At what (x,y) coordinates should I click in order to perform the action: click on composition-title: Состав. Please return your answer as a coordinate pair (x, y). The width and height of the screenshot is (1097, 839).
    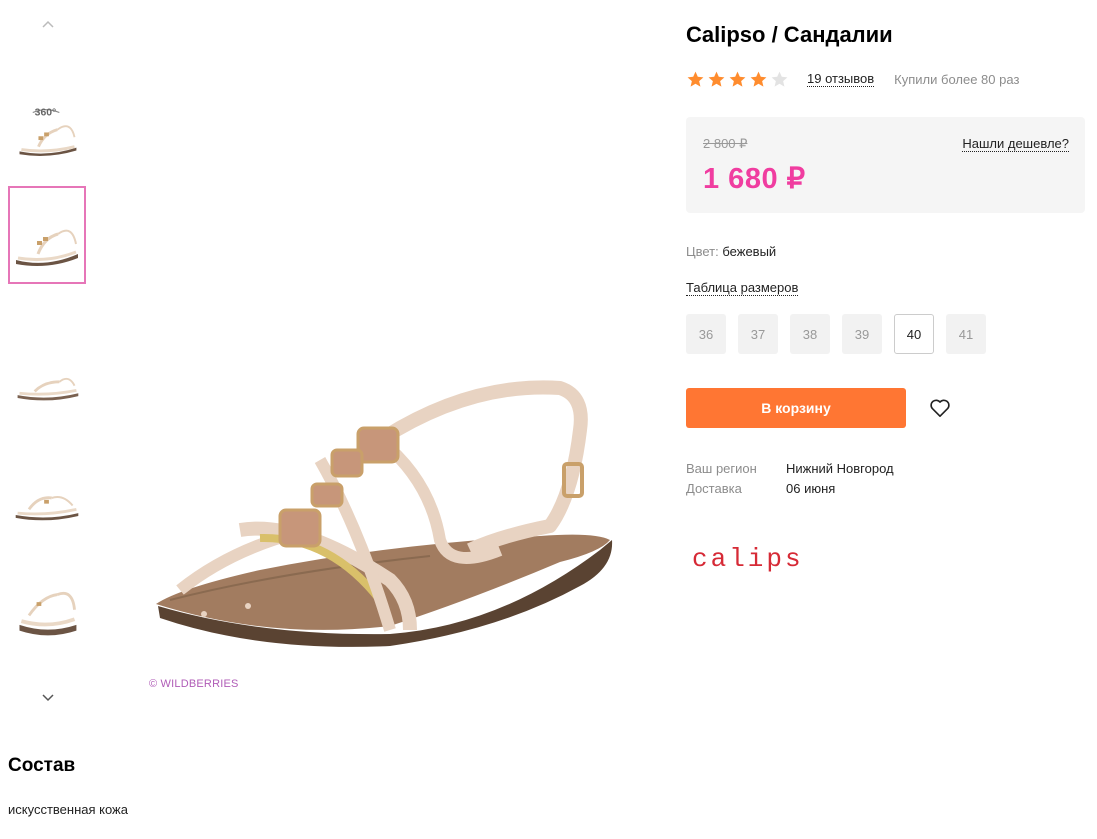
    Looking at the image, I should click on (42, 765).